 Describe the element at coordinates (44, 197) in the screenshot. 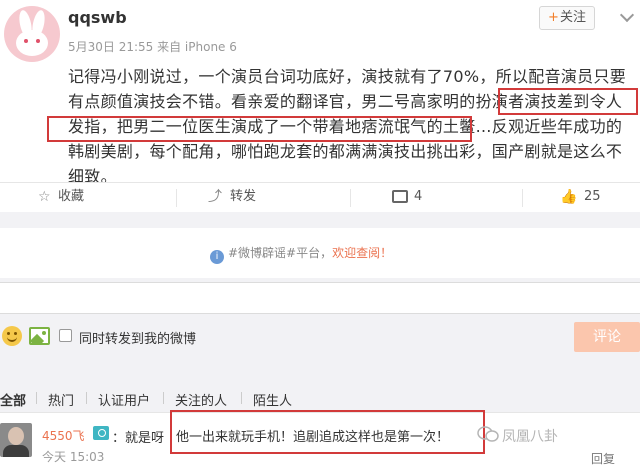

I see `star-icon: ☆` at that location.